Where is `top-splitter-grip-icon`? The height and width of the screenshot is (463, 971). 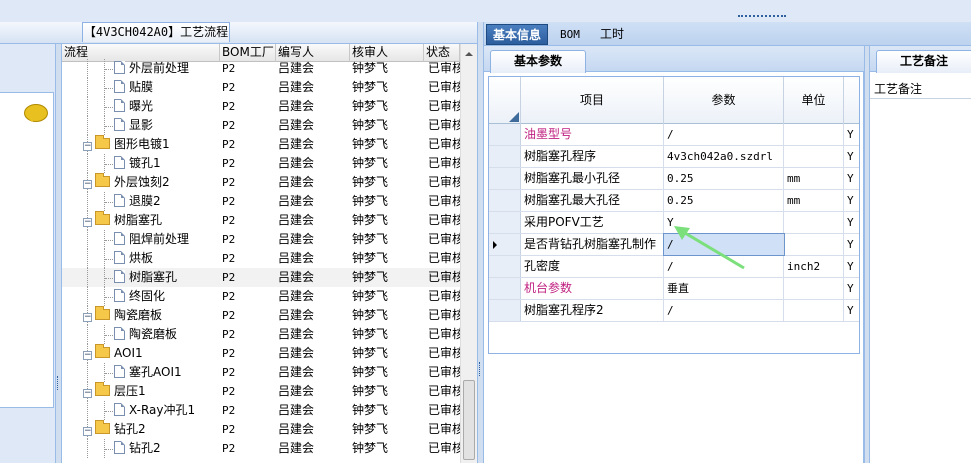
top-splitter-grip-icon is located at coordinates (762, 16).